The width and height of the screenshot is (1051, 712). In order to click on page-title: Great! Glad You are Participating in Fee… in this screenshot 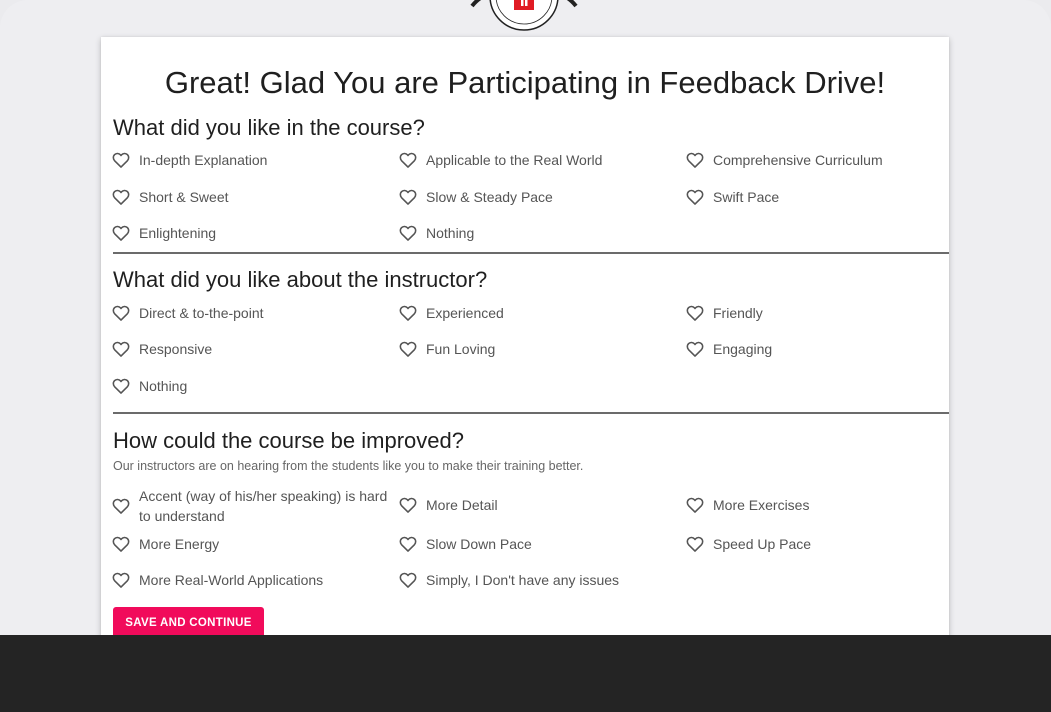, I will do `click(525, 82)`.